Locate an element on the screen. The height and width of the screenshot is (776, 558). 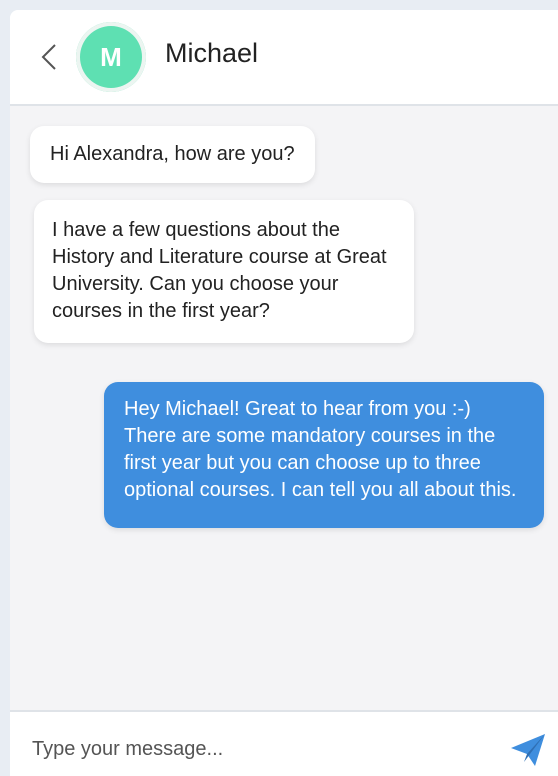
chevron-left-icon is located at coordinates (48, 57).